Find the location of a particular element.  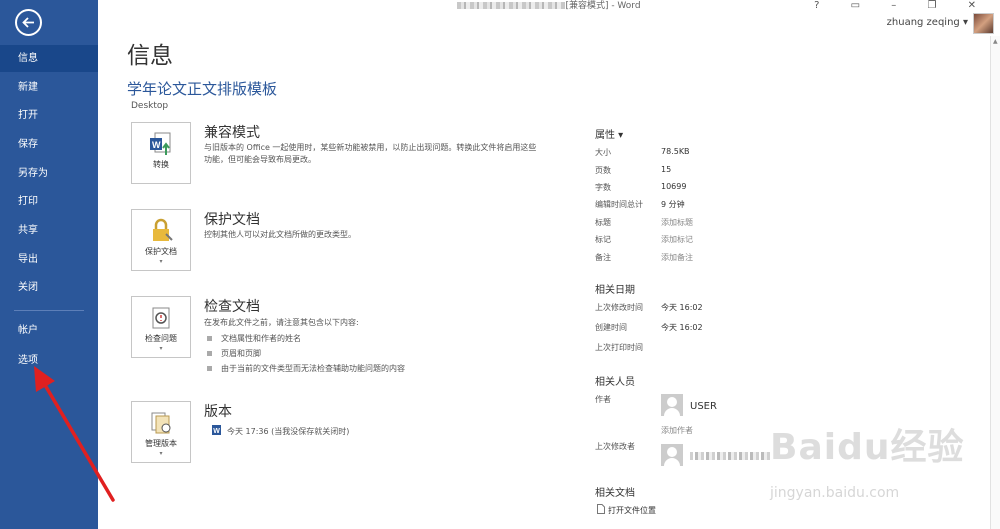

modifier-avatar is located at coordinates (672, 455).